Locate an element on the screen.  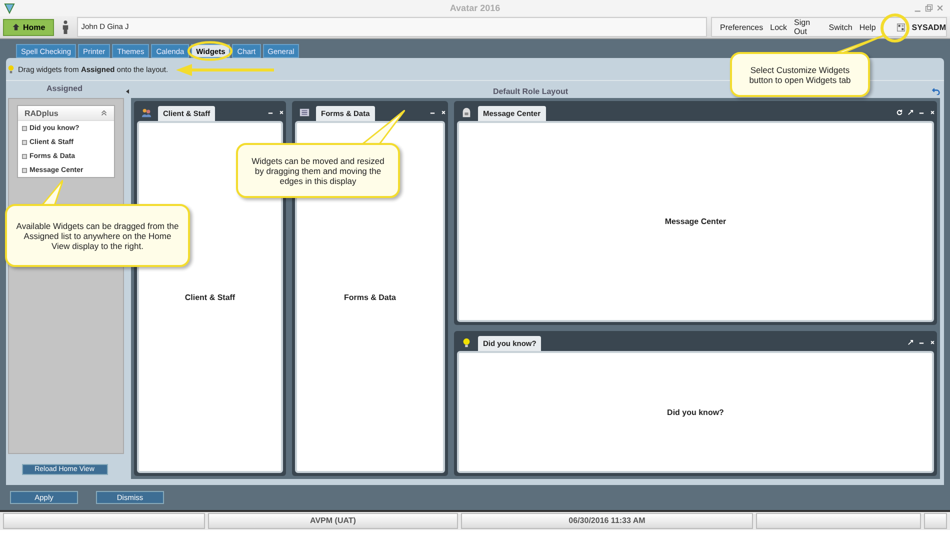
customize-widgets-icon is located at coordinates (900, 27).